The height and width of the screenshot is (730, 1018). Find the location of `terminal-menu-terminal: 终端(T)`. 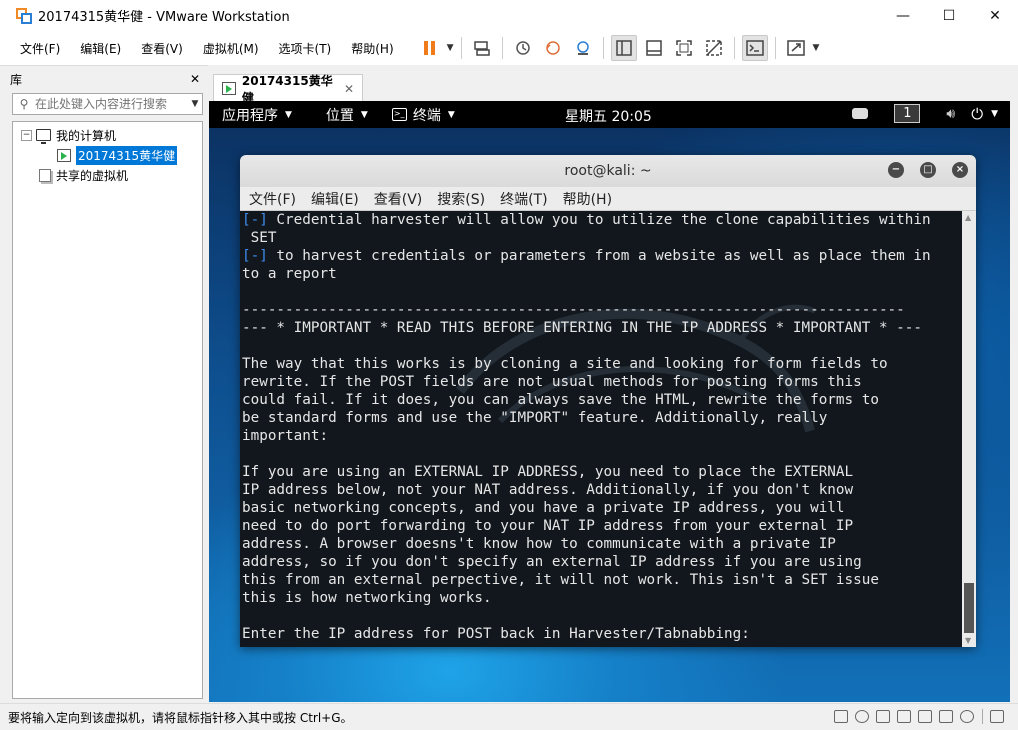

terminal-menu-terminal: 终端(T) is located at coordinates (523, 199).